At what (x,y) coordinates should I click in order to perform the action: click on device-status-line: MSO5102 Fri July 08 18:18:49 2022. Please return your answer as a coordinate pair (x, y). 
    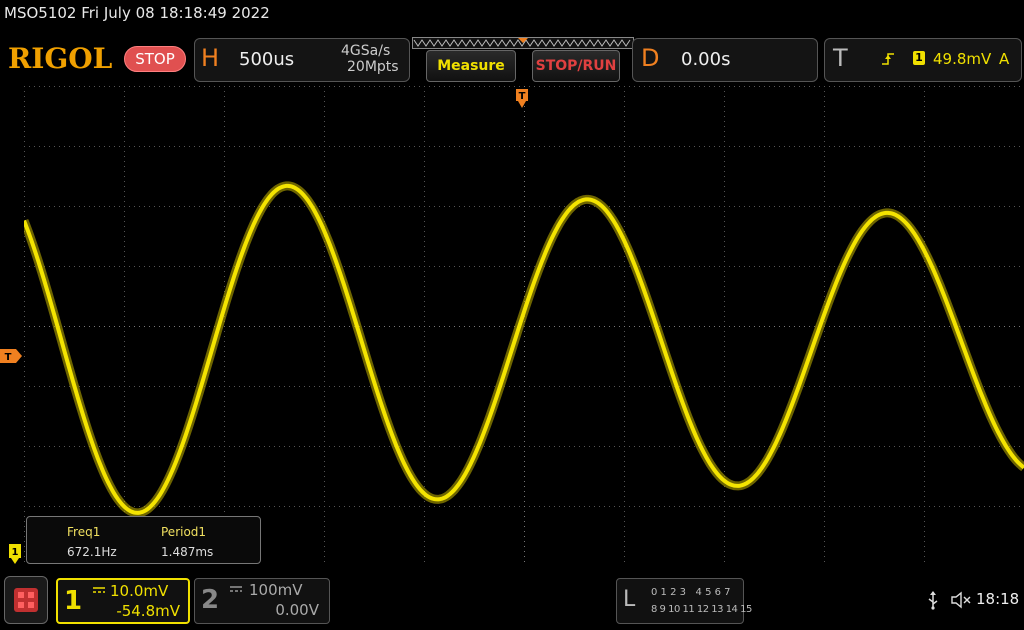
    Looking at the image, I should click on (137, 13).